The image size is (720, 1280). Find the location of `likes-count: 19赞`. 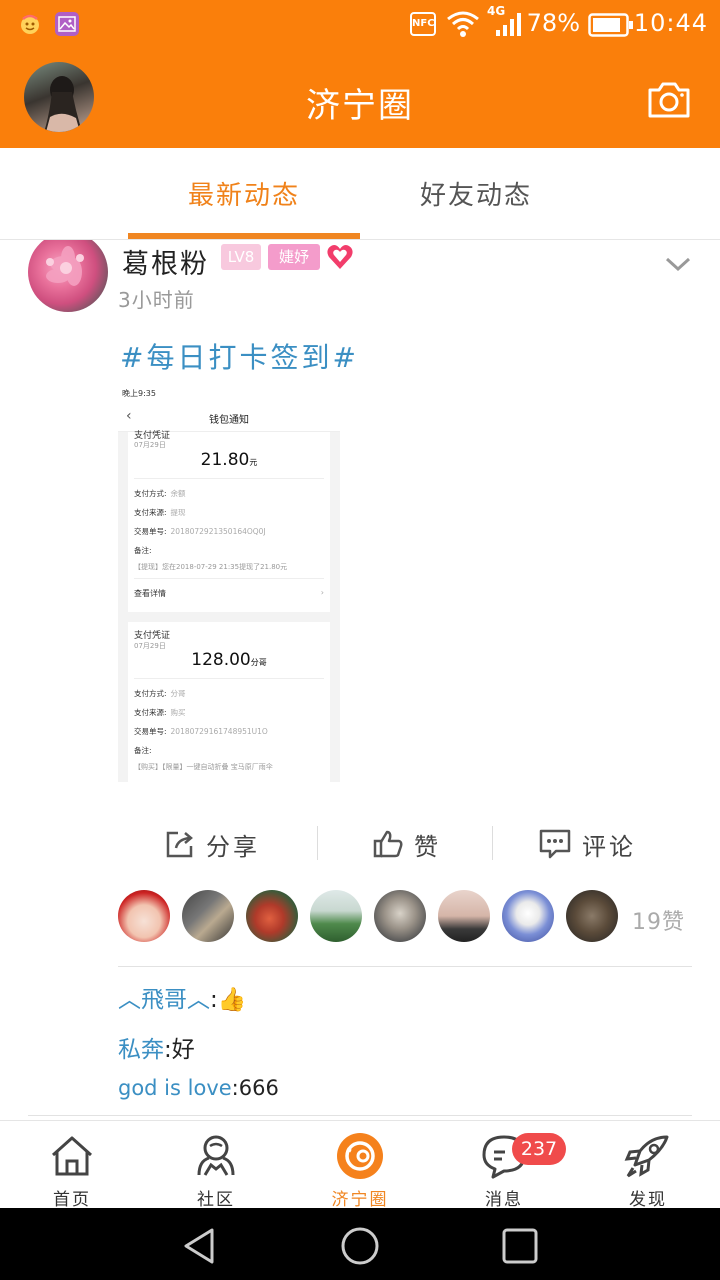

likes-count: 19赞 is located at coordinates (658, 920).